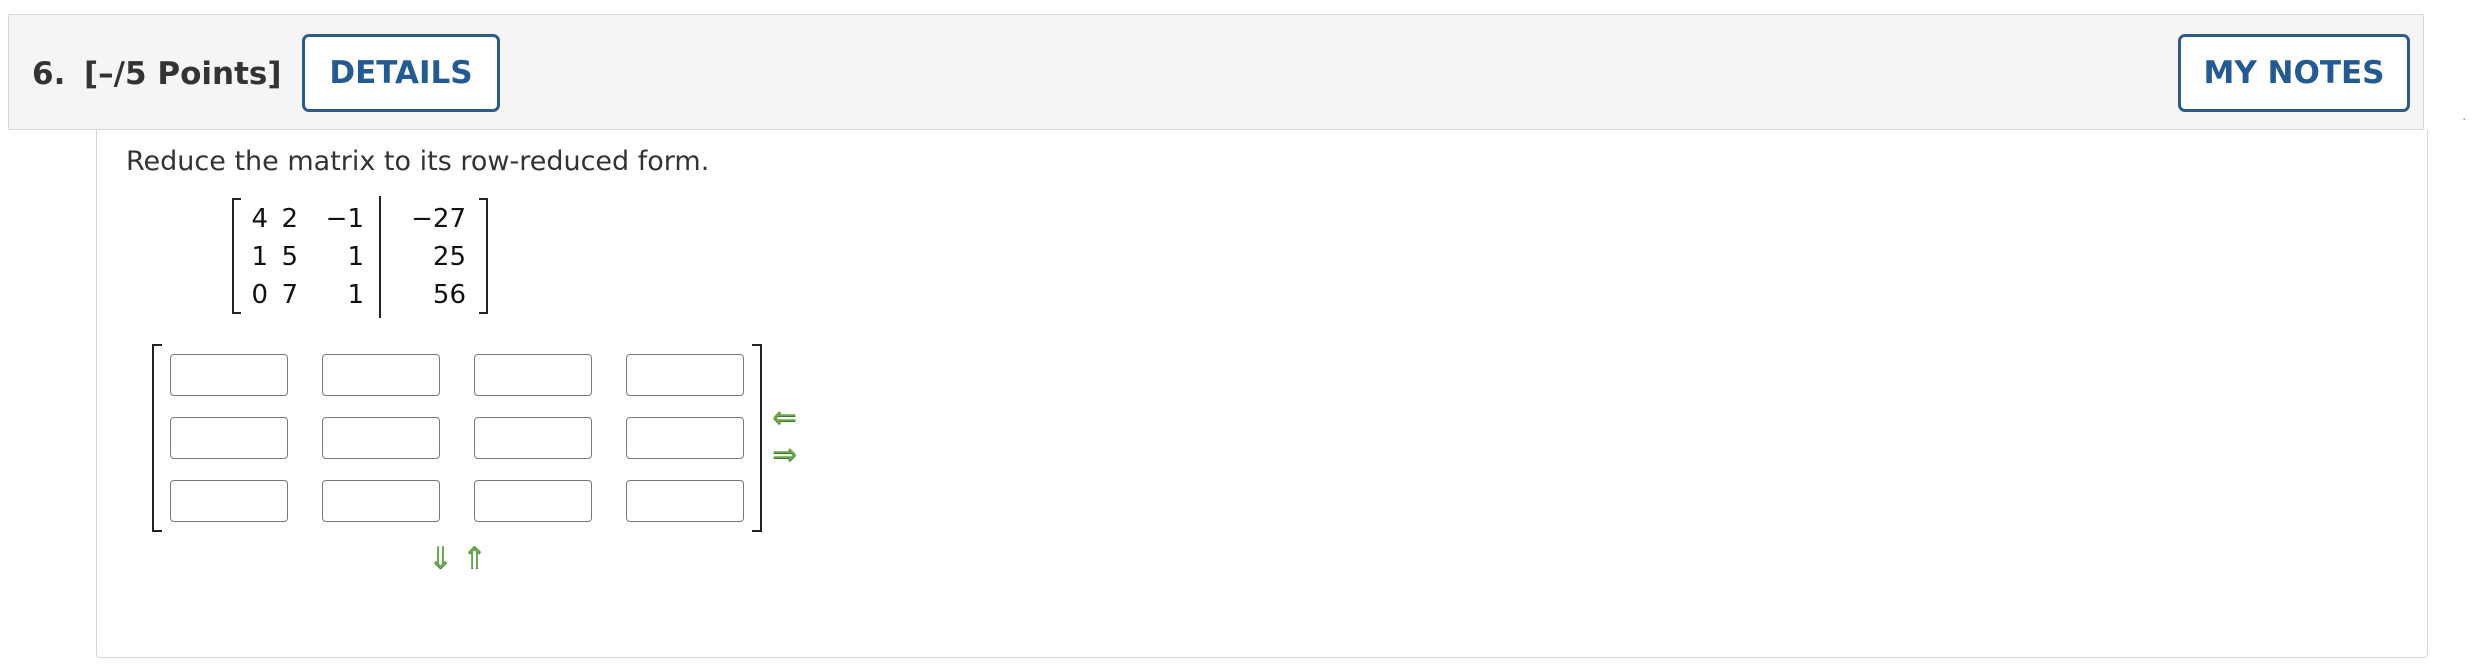  I want to click on question-number: 6., so click(49, 74).